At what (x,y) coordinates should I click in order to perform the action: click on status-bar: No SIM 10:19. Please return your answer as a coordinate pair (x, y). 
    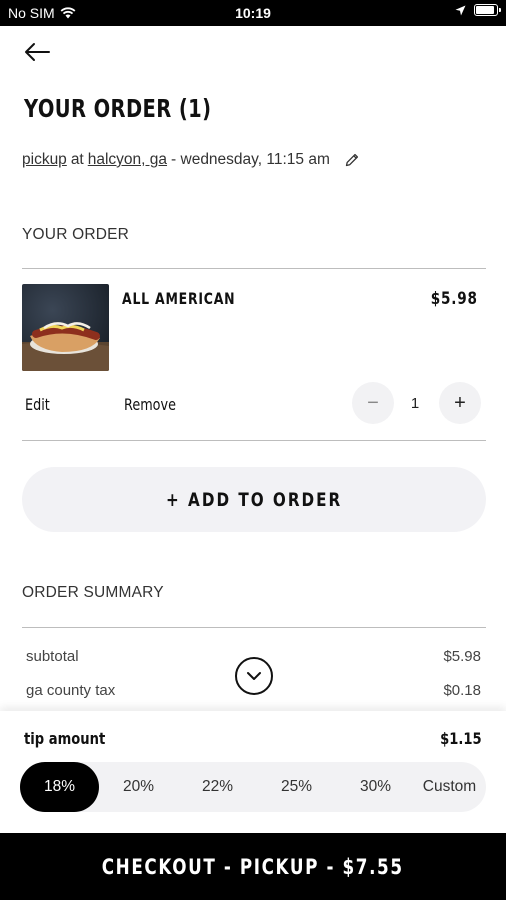
    Looking at the image, I should click on (253, 13).